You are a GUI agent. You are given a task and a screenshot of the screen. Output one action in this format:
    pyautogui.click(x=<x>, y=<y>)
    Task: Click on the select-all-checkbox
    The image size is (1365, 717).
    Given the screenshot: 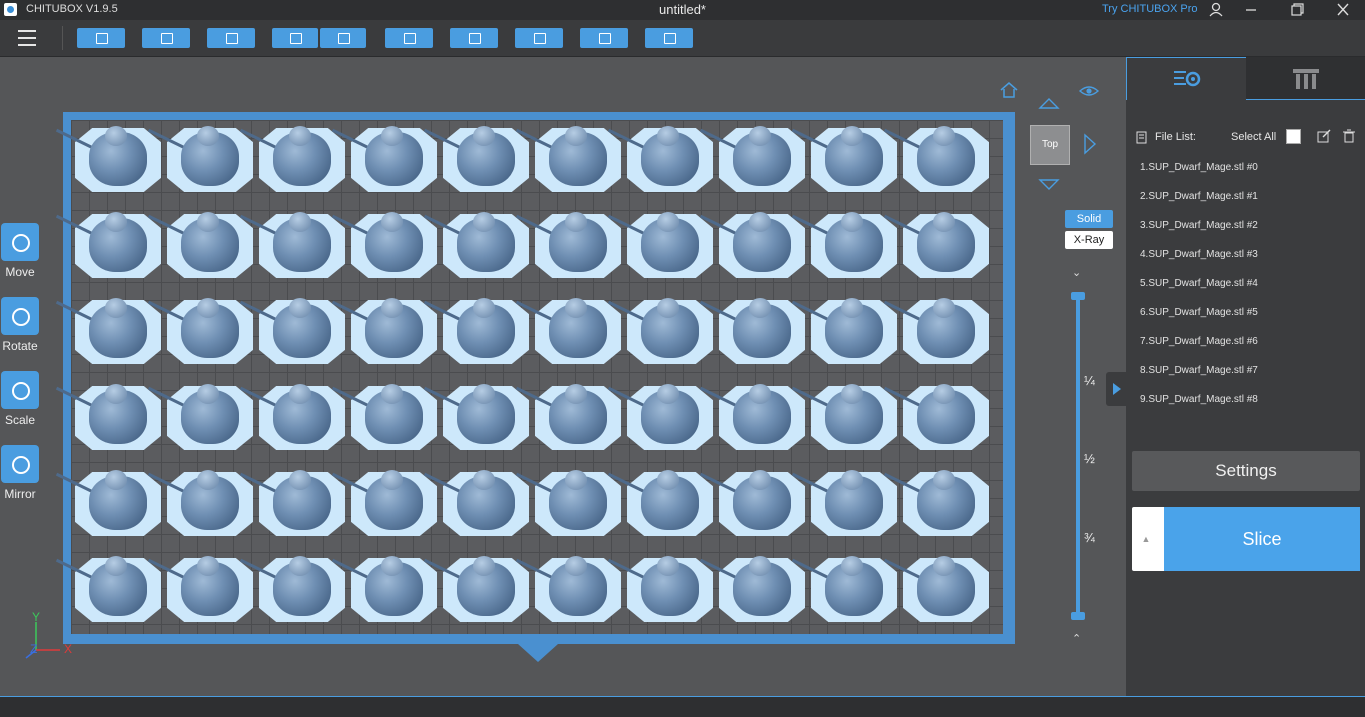 What is the action you would take?
    pyautogui.click(x=1293, y=136)
    